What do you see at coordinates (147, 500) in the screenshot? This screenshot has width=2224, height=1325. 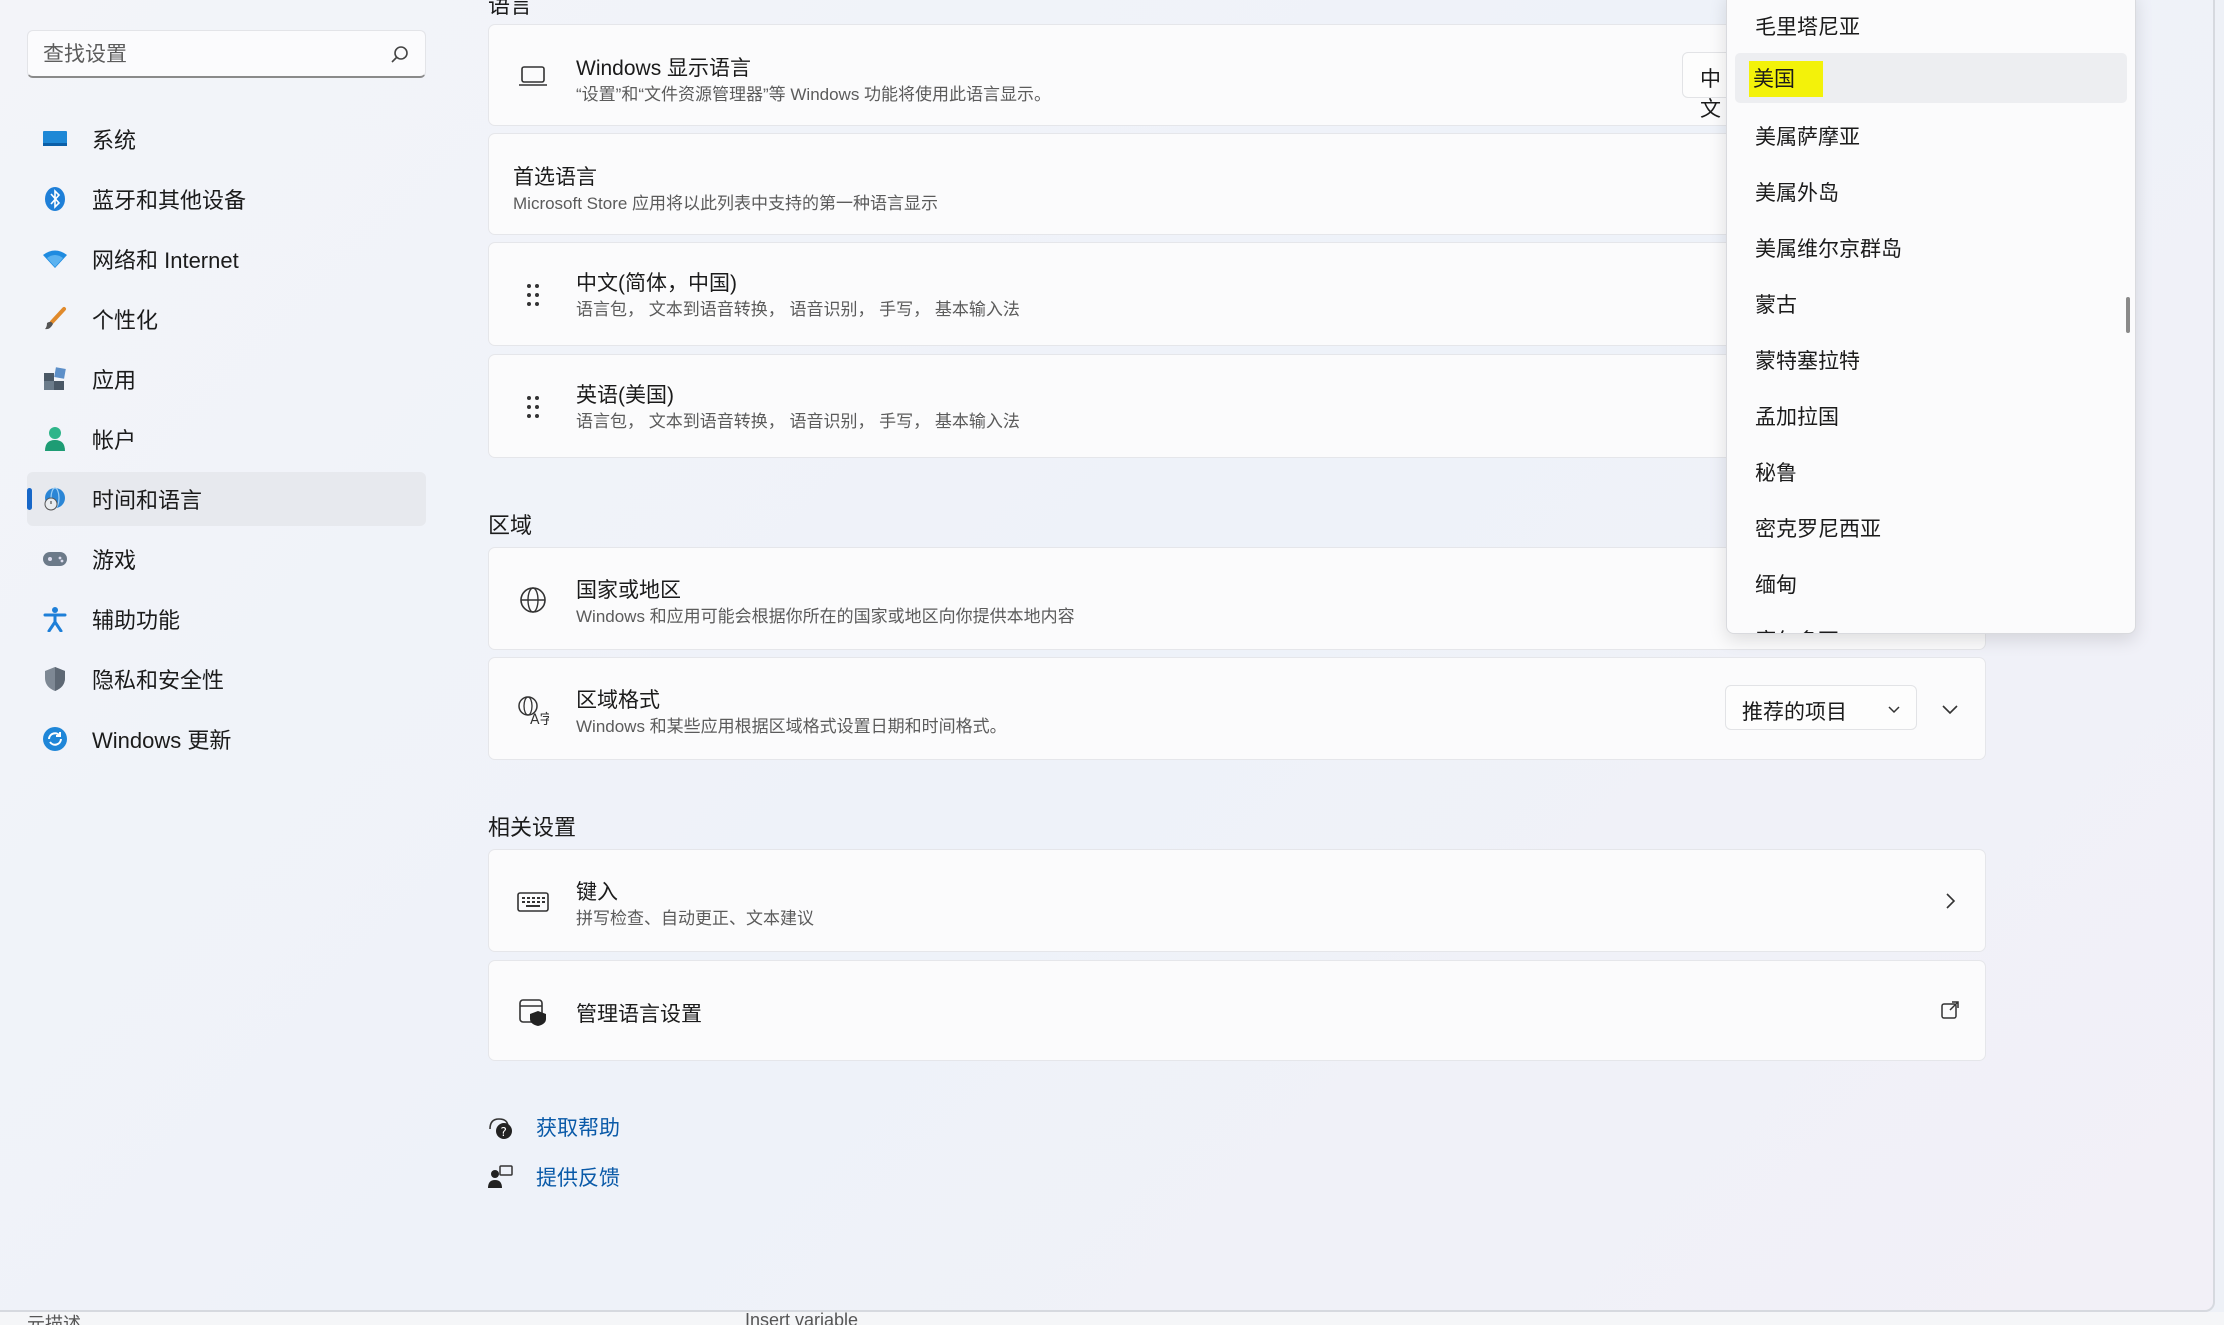 I see `sidebar-item-label: 时间和语言` at bounding box center [147, 500].